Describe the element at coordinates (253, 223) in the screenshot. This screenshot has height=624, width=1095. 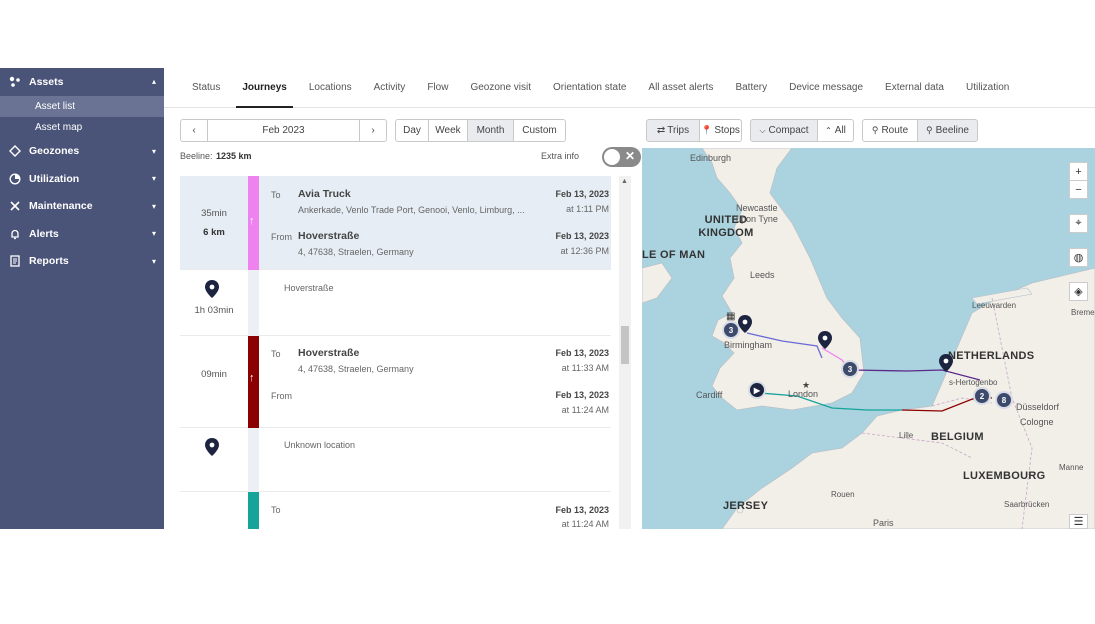
I see `trip-color-bar: ↑` at that location.